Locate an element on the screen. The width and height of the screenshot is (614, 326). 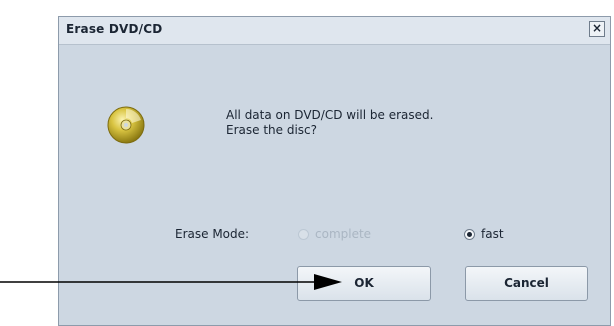
complete-option-label: complete is located at coordinates (343, 234).